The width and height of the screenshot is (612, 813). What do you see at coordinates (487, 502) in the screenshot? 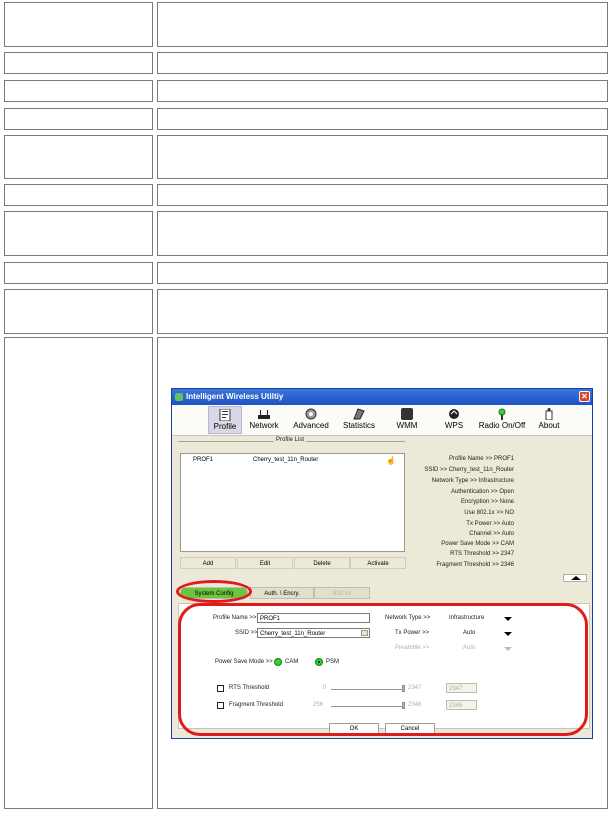
I see `info-encryption: Encryption >> None` at bounding box center [487, 502].